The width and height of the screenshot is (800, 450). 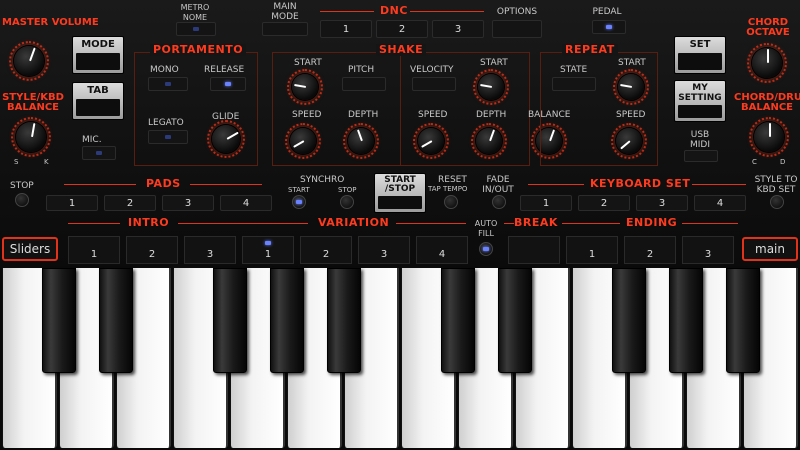 What do you see at coordinates (777, 202) in the screenshot?
I see `style-to-kbd-button` at bounding box center [777, 202].